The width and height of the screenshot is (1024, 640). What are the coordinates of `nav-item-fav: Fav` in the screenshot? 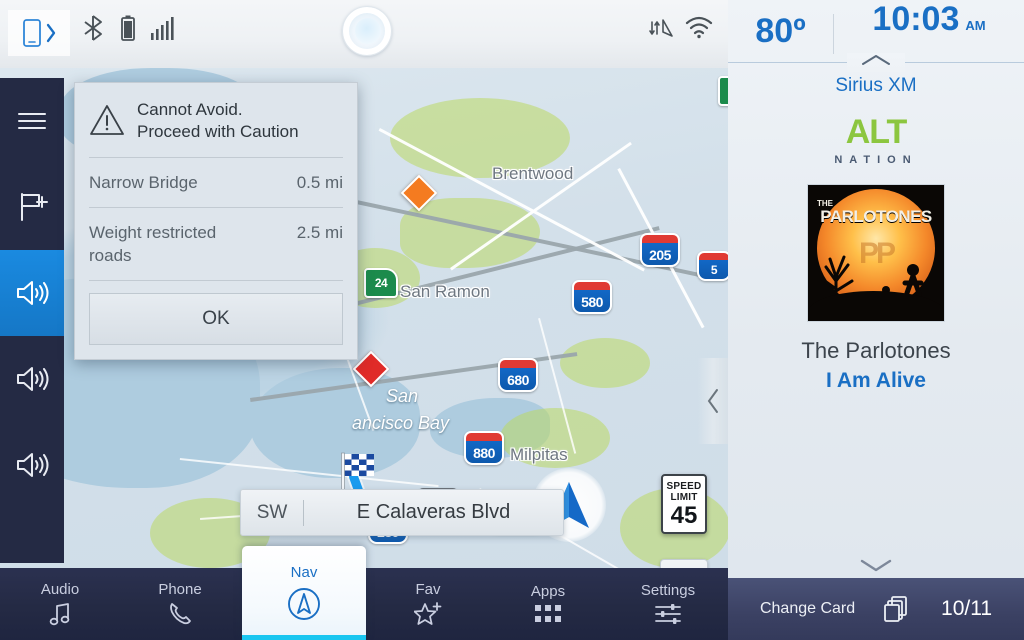 It's located at (428, 604).